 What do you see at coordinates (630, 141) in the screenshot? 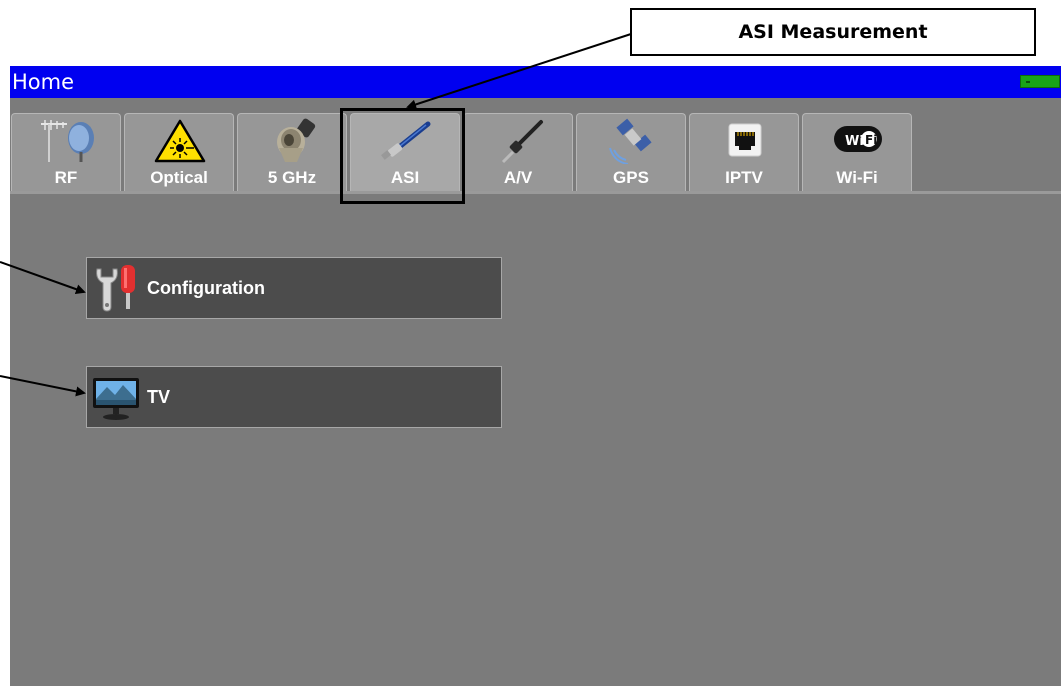
I see `gps-satellite-icon` at bounding box center [630, 141].